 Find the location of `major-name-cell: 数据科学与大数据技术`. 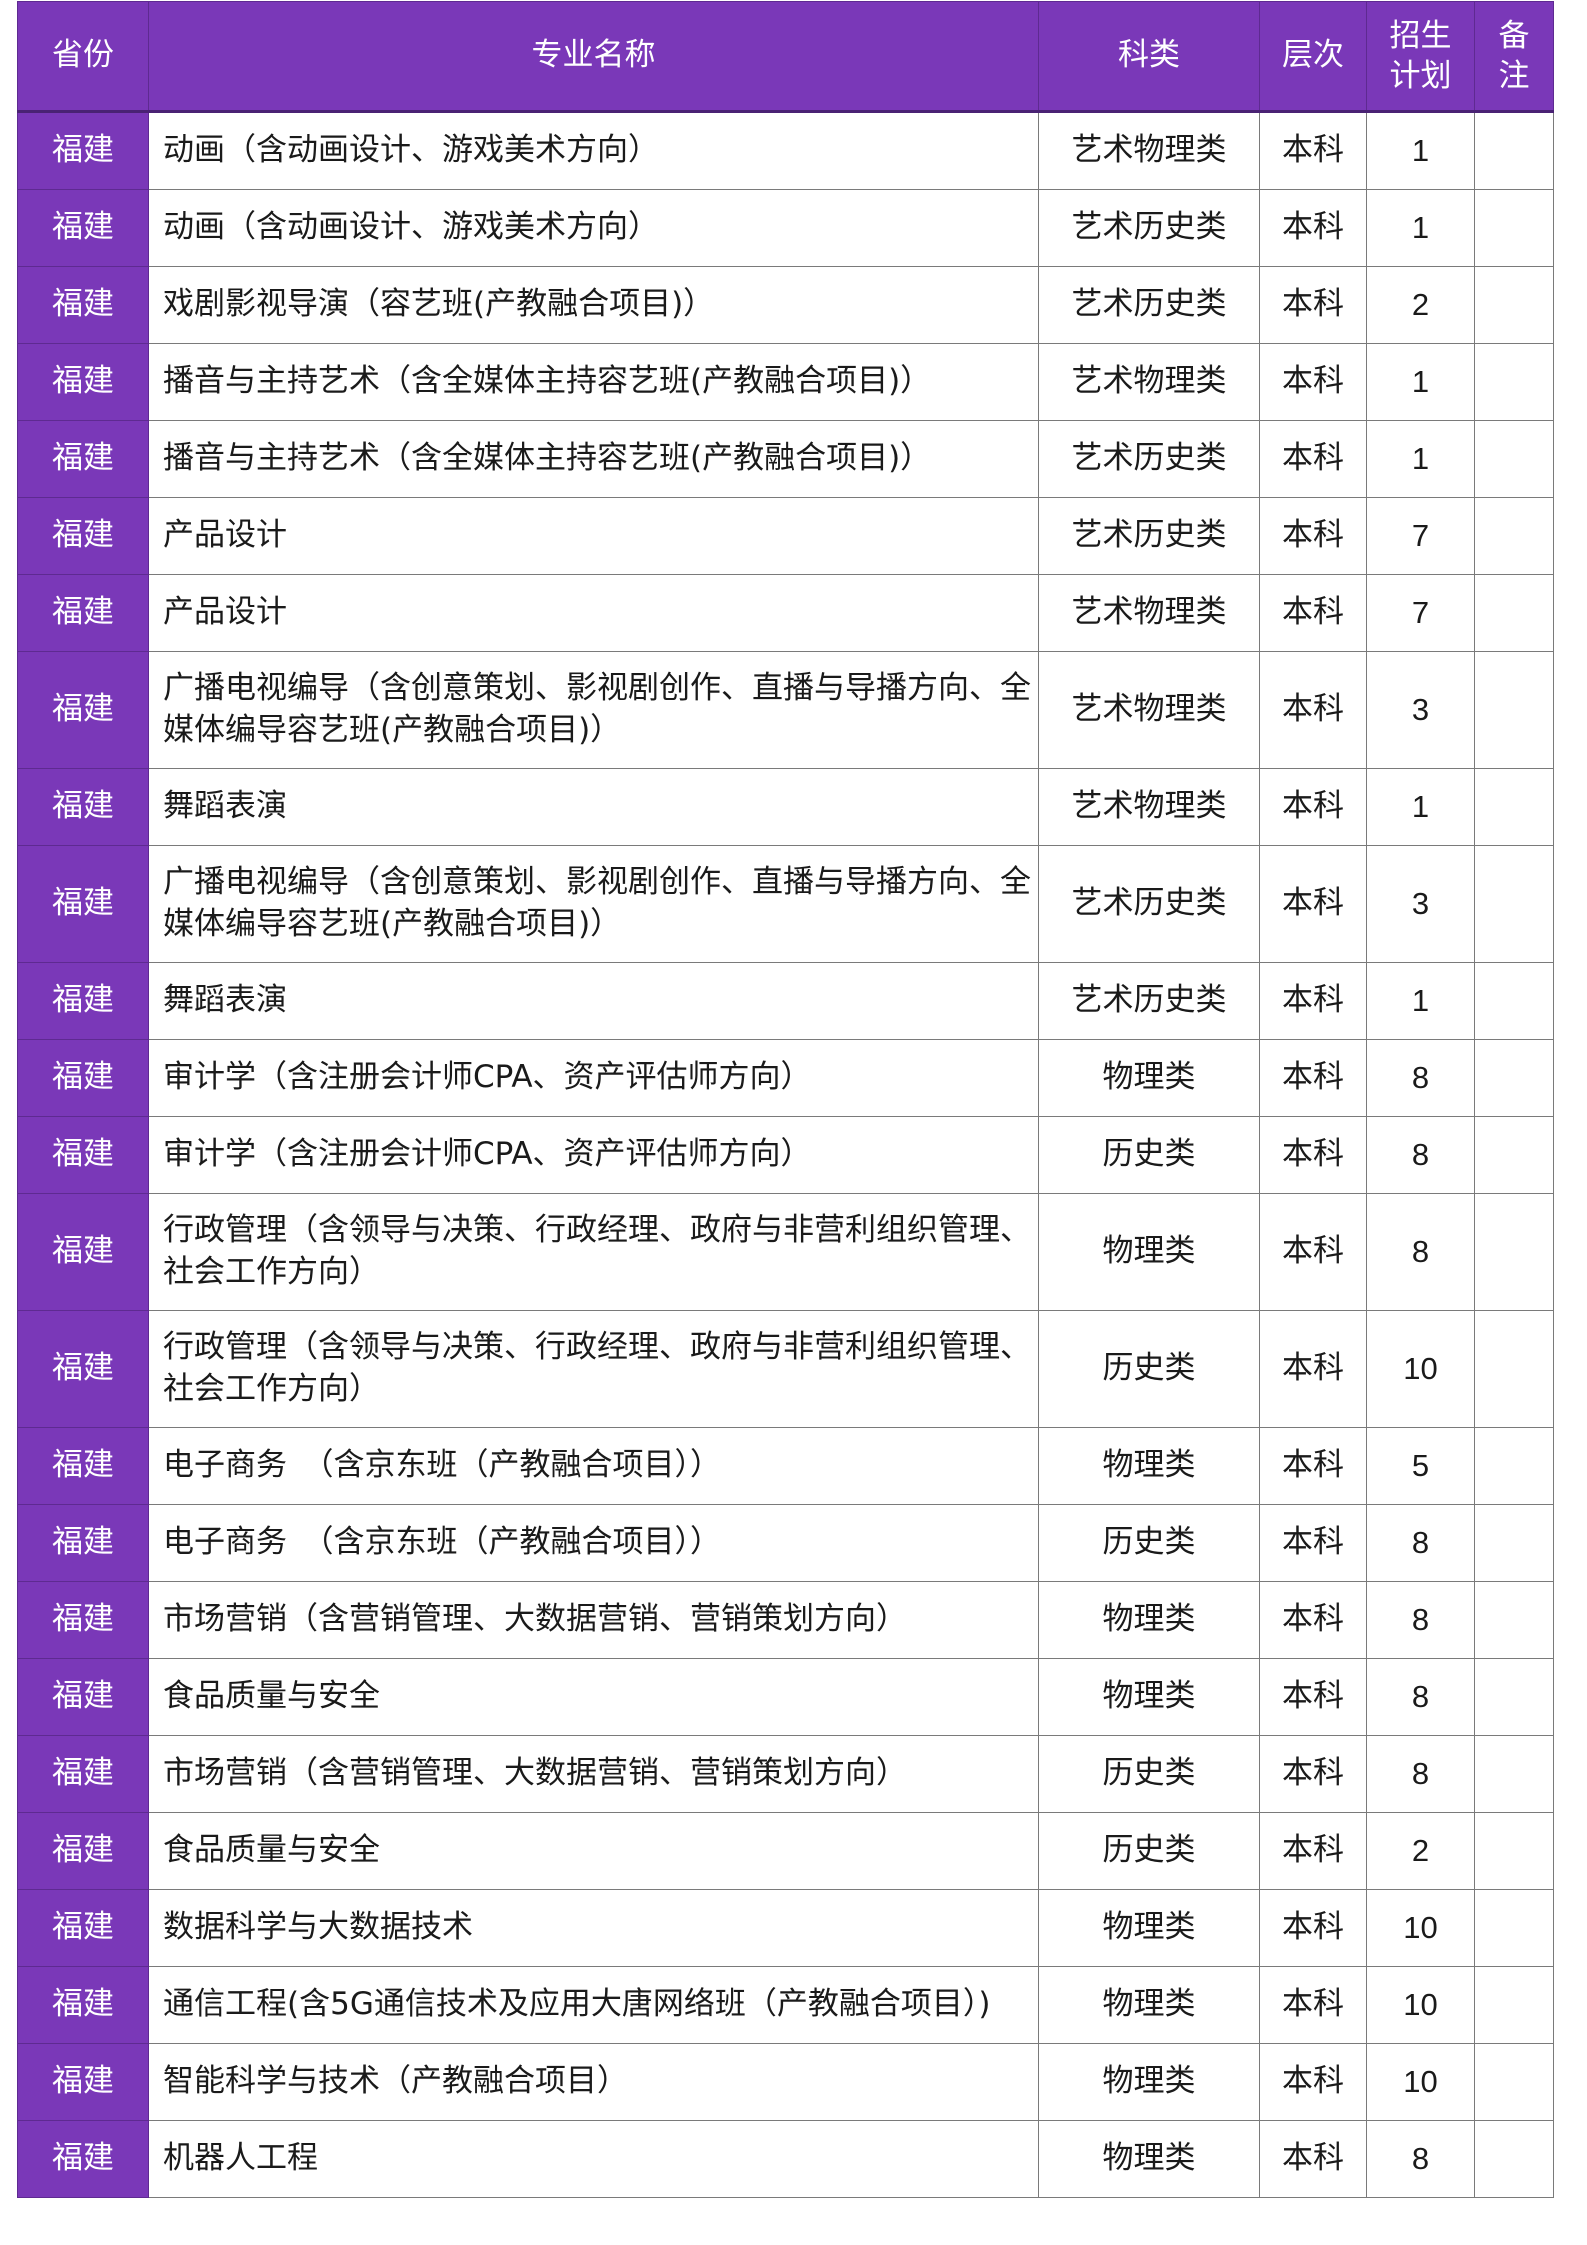

major-name-cell: 数据科学与大数据技术 is located at coordinates (593, 1928).